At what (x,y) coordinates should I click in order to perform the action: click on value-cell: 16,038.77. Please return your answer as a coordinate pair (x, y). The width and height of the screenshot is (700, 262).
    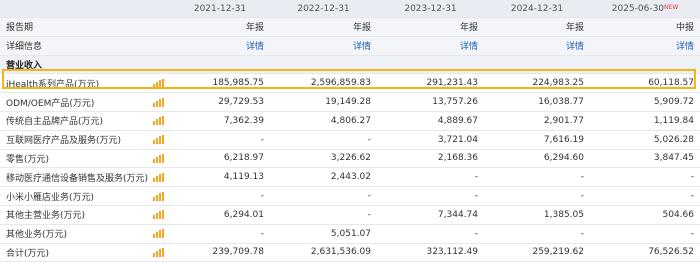
    Looking at the image, I should click on (537, 102).